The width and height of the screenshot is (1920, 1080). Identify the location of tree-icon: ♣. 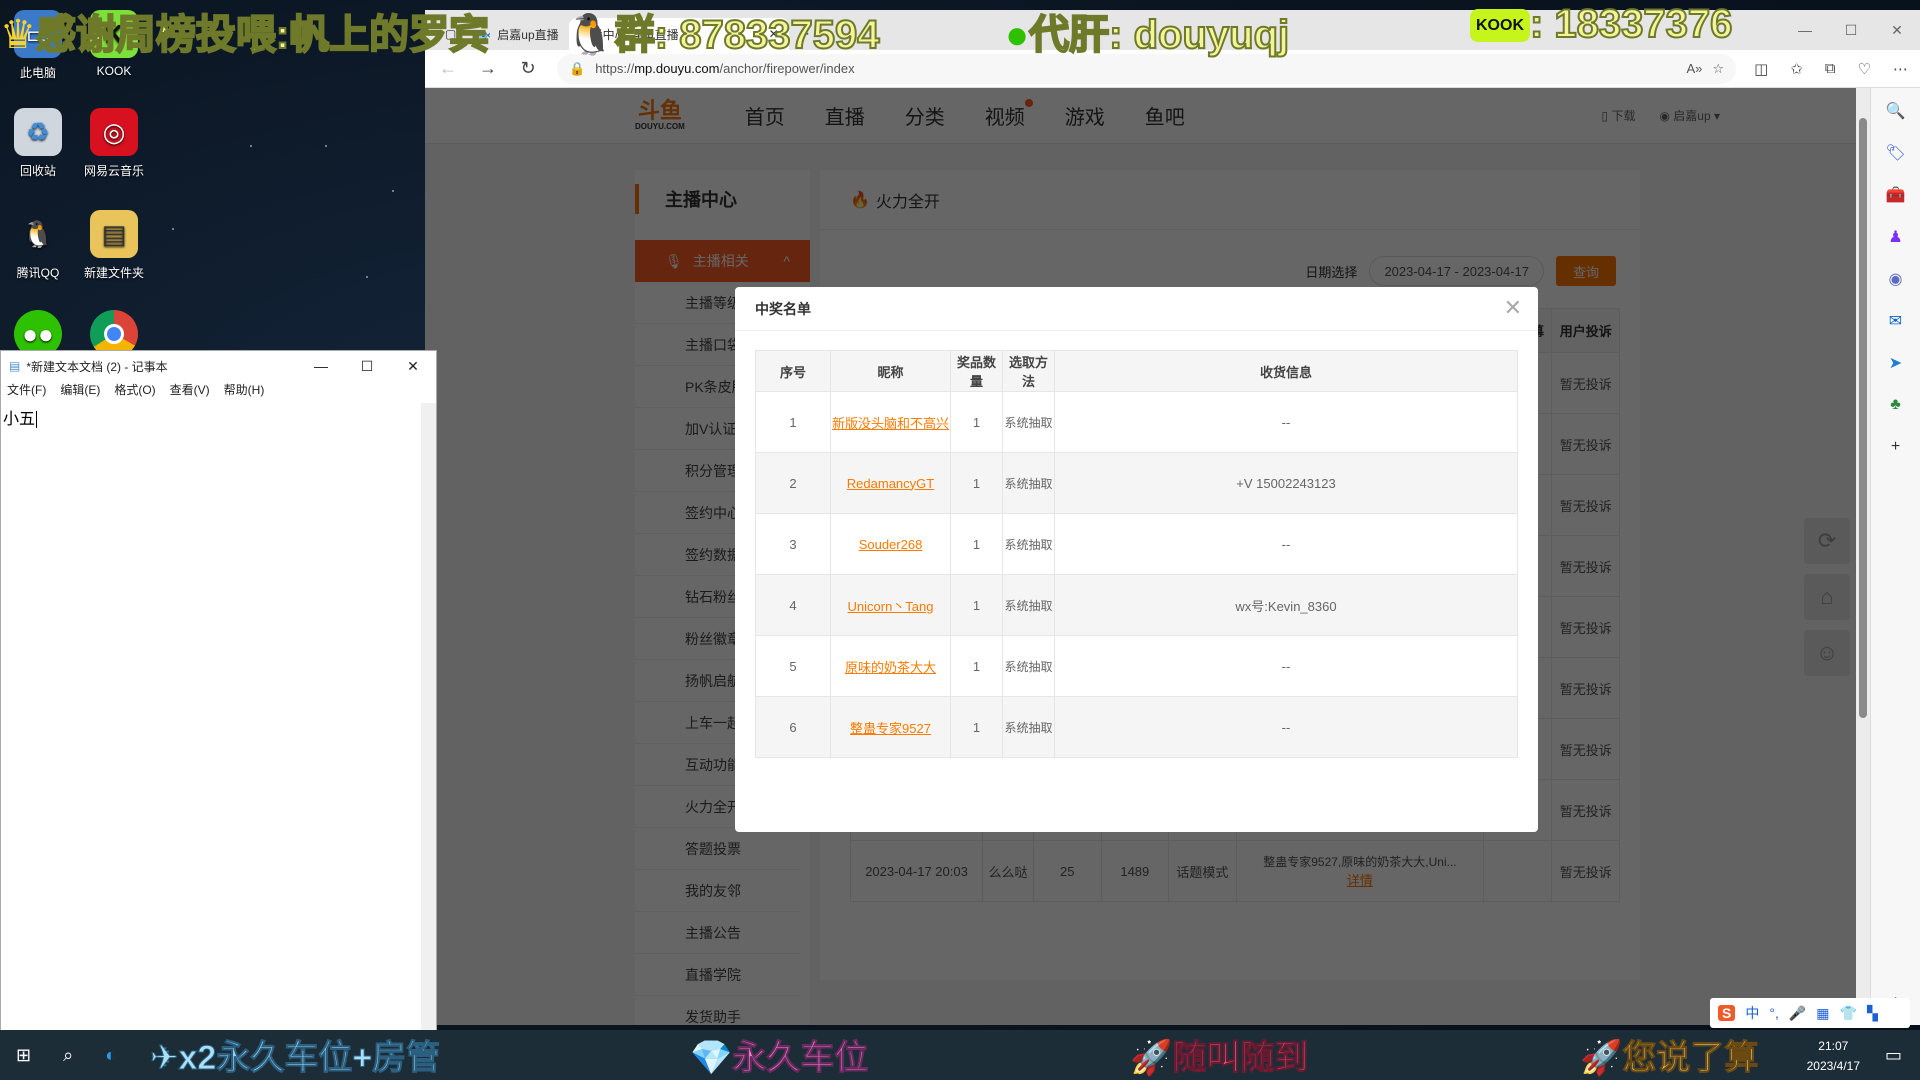
(1896, 405).